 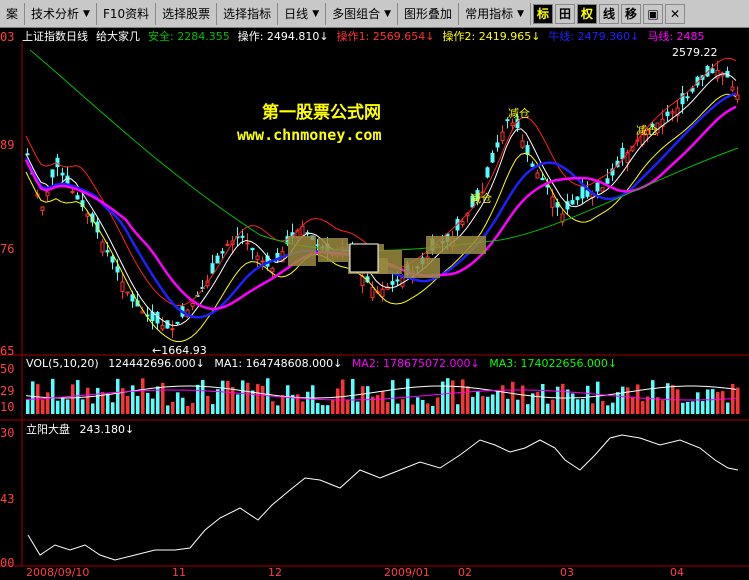 I want to click on vol-value: 124442696.000↓, so click(x=156, y=363).